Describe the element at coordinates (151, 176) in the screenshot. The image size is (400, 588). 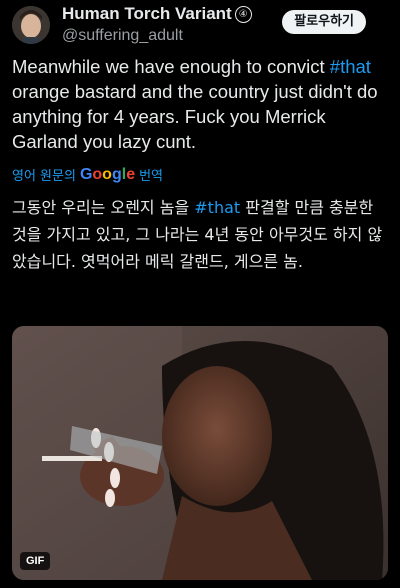
I see `translation-suffix: 번역` at that location.